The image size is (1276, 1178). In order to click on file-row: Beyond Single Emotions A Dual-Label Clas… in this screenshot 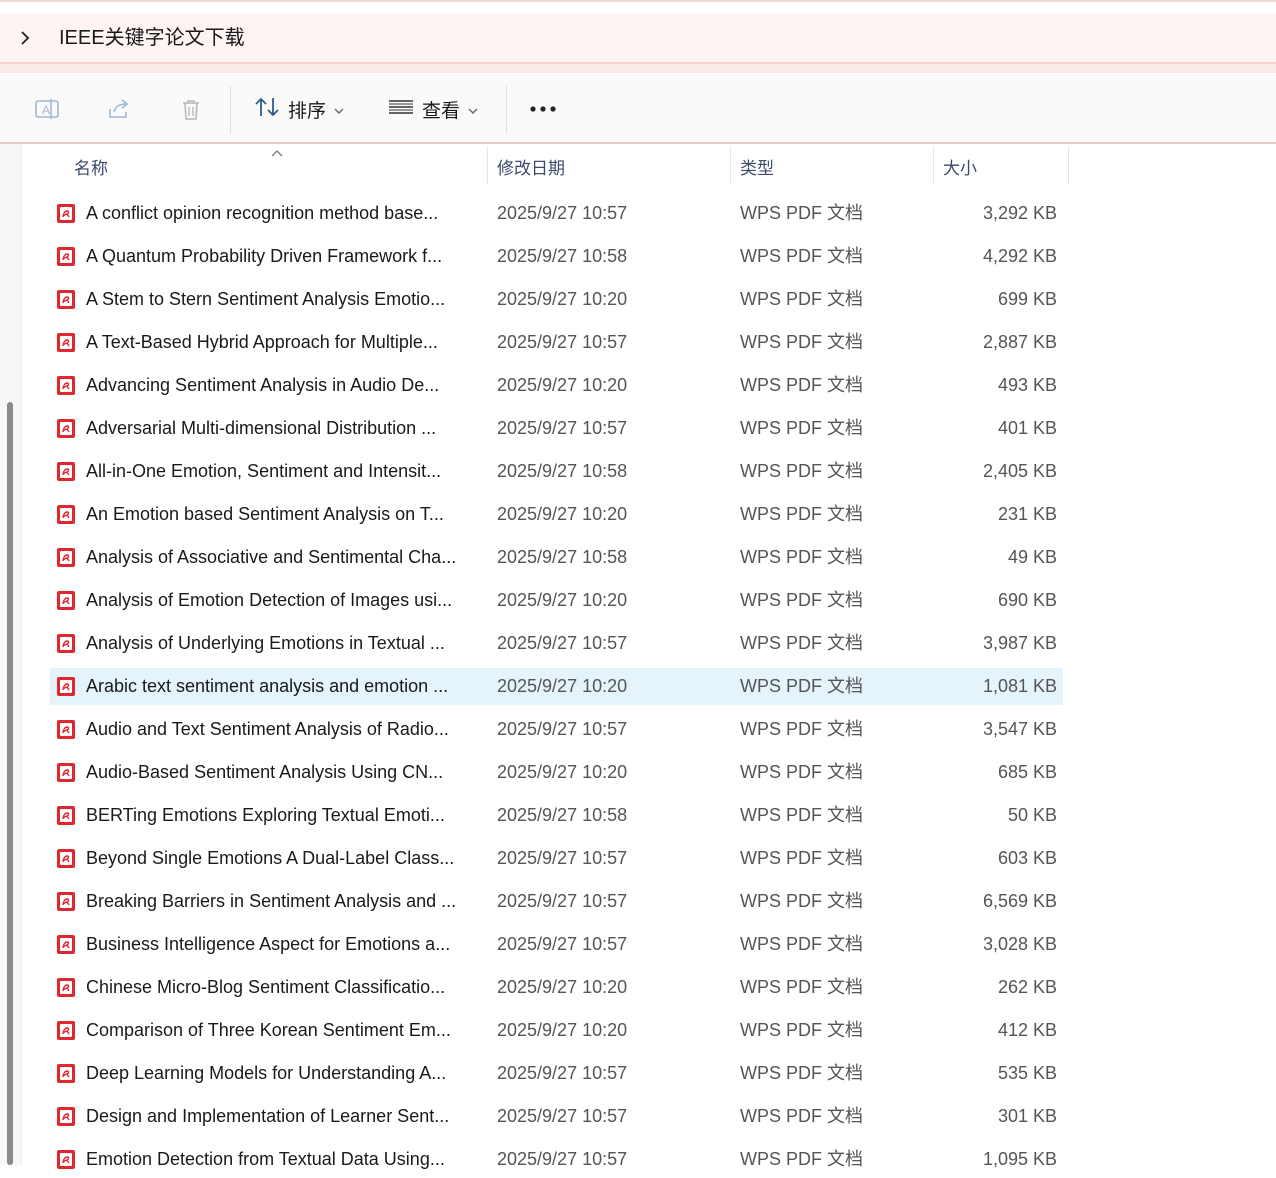, I will do `click(556, 858)`.